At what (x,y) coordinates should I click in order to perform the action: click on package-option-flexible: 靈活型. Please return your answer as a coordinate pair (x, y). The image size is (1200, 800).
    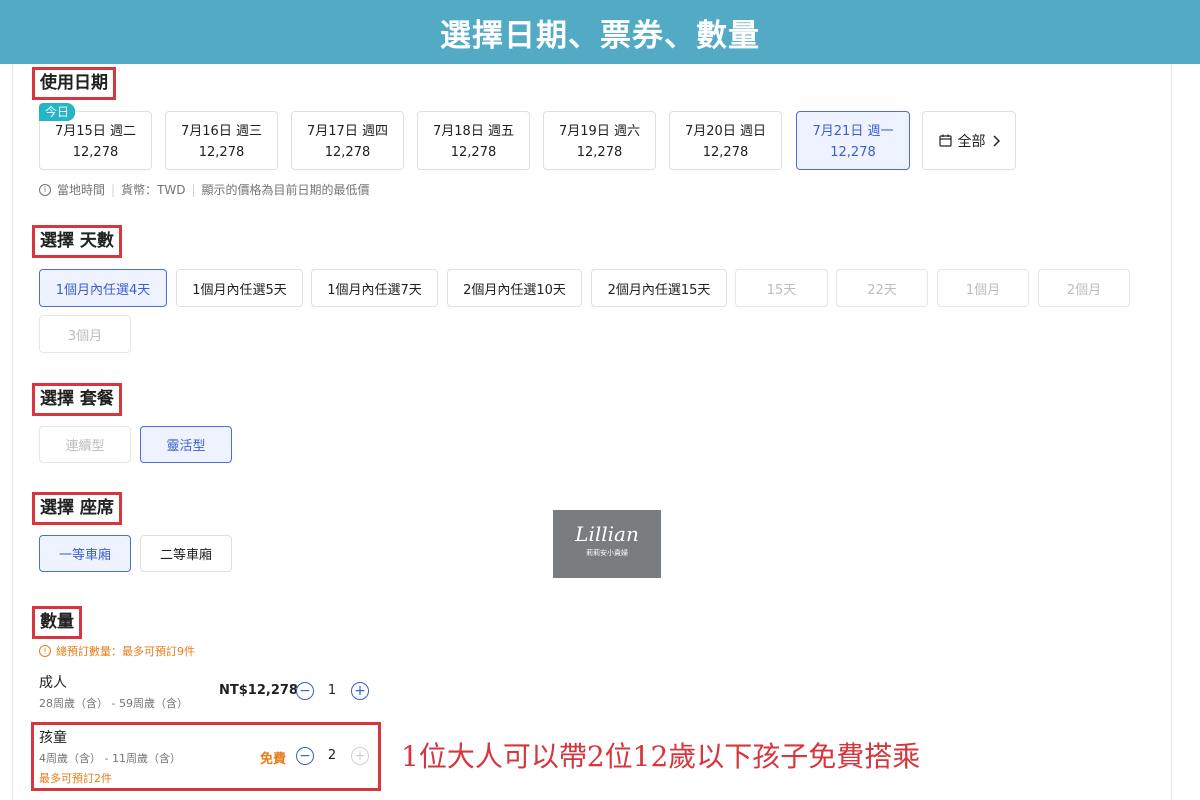
    Looking at the image, I should click on (186, 444).